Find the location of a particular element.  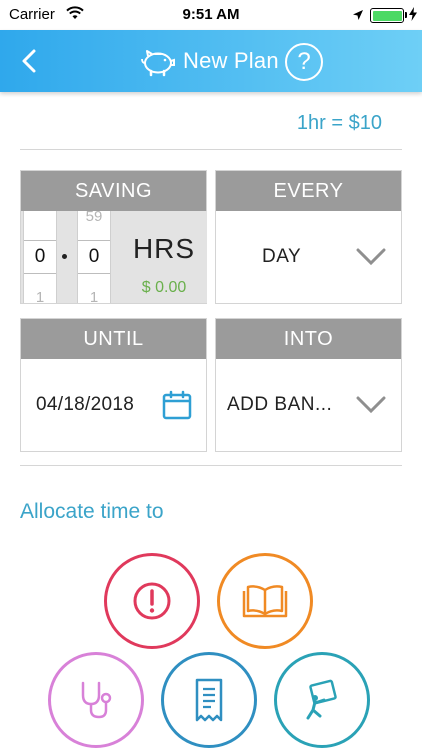

into-header: INTO is located at coordinates (308, 339).